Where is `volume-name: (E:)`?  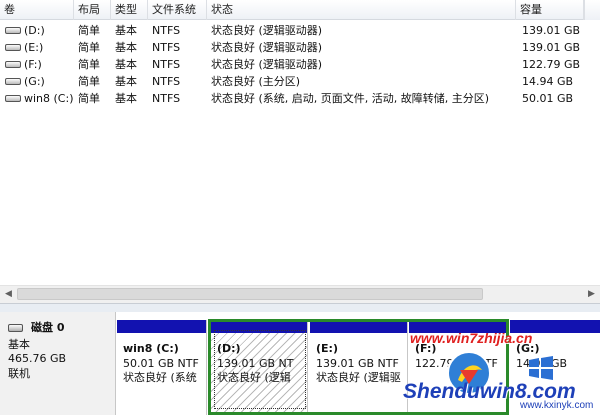
volume-name: (E:) is located at coordinates (34, 47).